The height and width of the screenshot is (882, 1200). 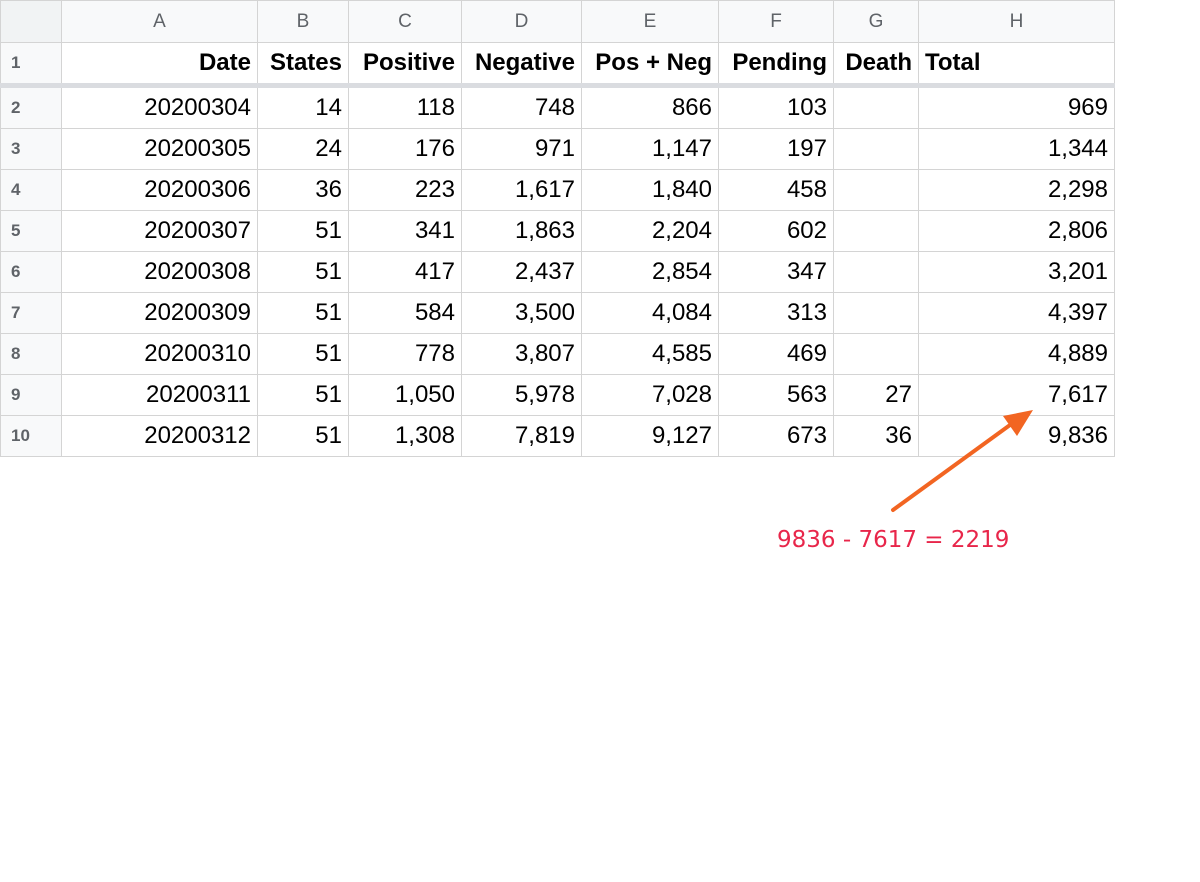 What do you see at coordinates (893, 540) in the screenshot?
I see `annotation-text: 9836 - 7617 = 2219` at bounding box center [893, 540].